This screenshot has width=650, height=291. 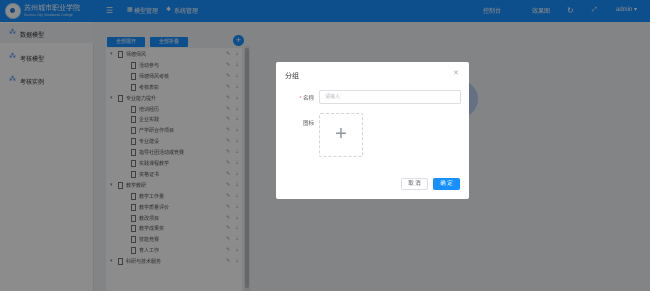 What do you see at coordinates (292, 76) in the screenshot?
I see `dialog-title: 分组` at bounding box center [292, 76].